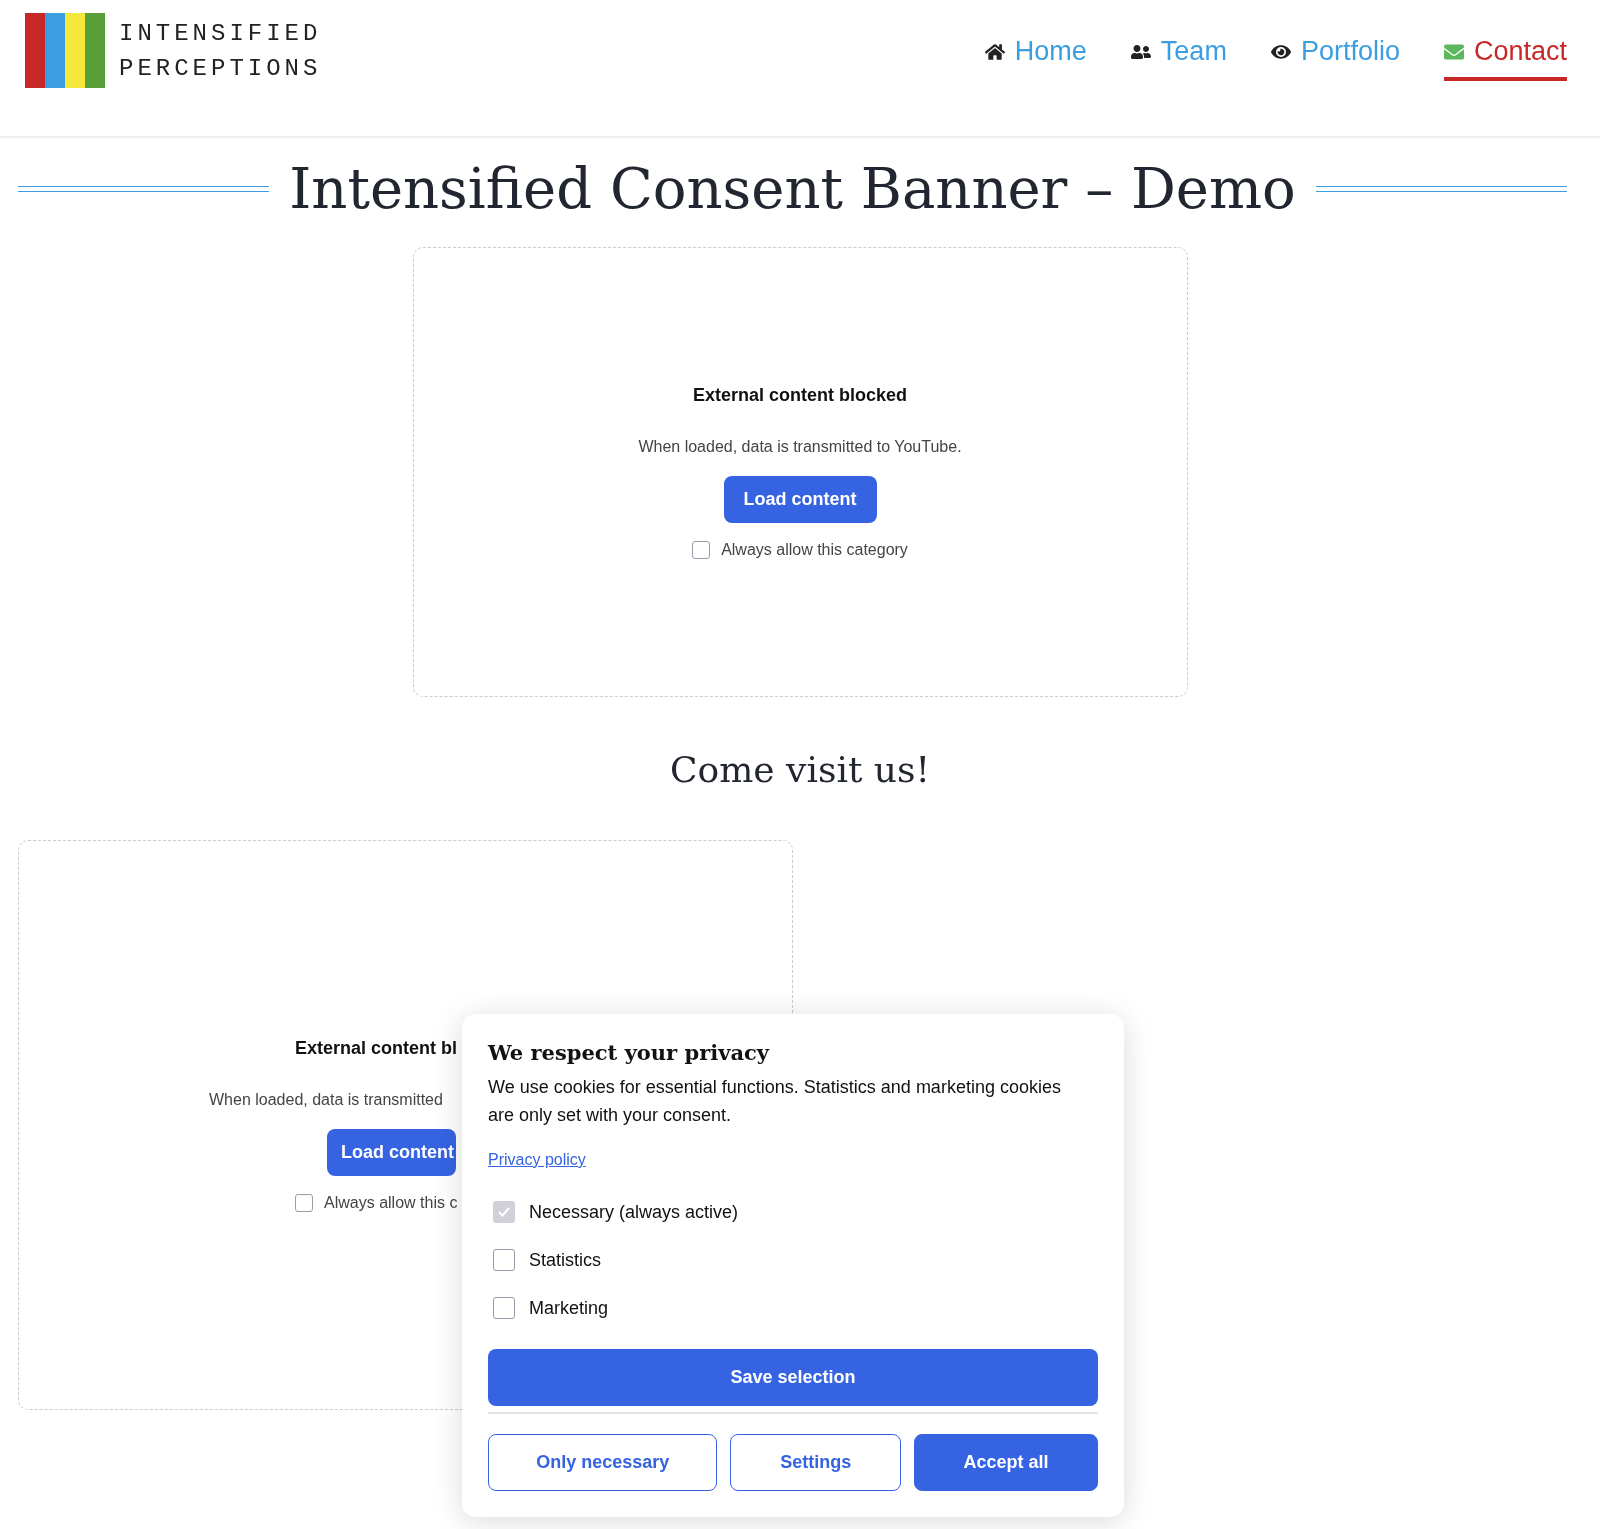 The width and height of the screenshot is (1600, 1529). I want to click on nav-link: Team, so click(1178, 58).